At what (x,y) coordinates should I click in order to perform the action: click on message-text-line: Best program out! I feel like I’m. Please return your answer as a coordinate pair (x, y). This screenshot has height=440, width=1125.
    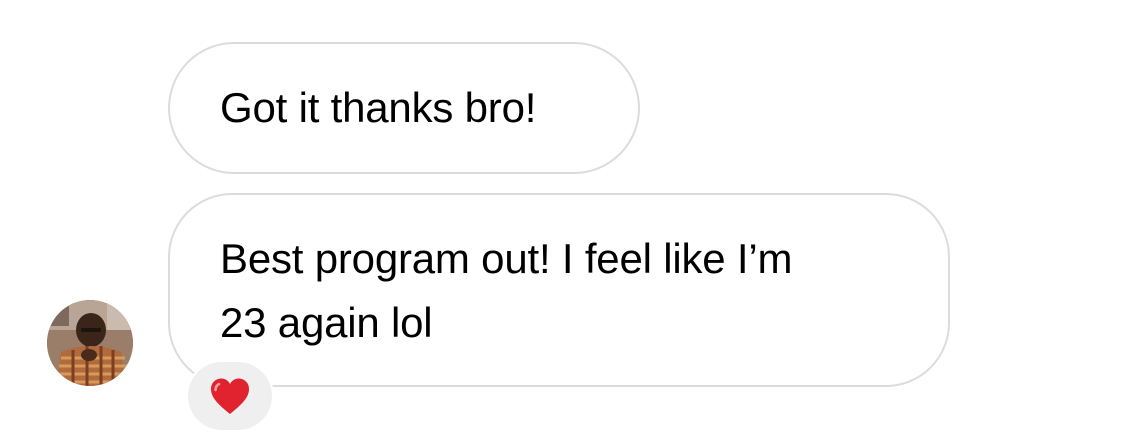
    Looking at the image, I should click on (506, 258).